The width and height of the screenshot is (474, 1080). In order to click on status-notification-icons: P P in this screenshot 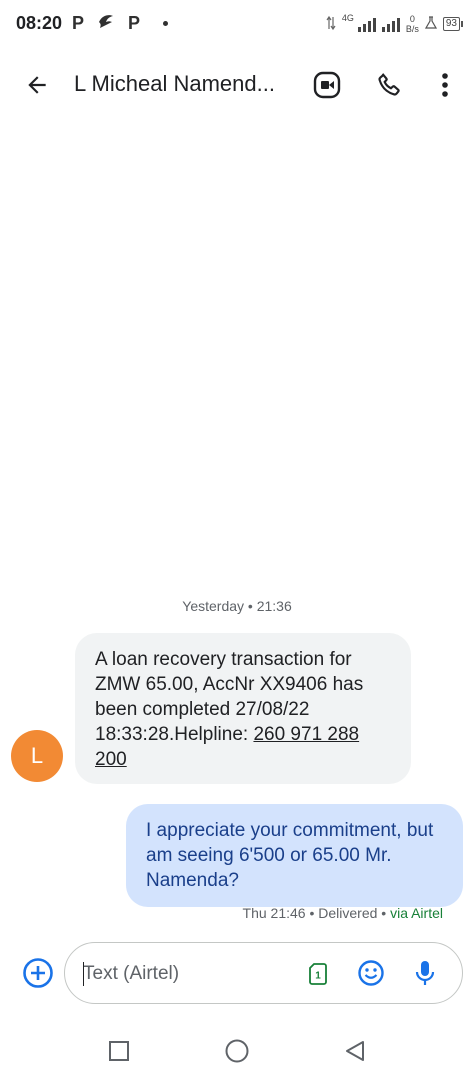, I will do `click(120, 23)`.